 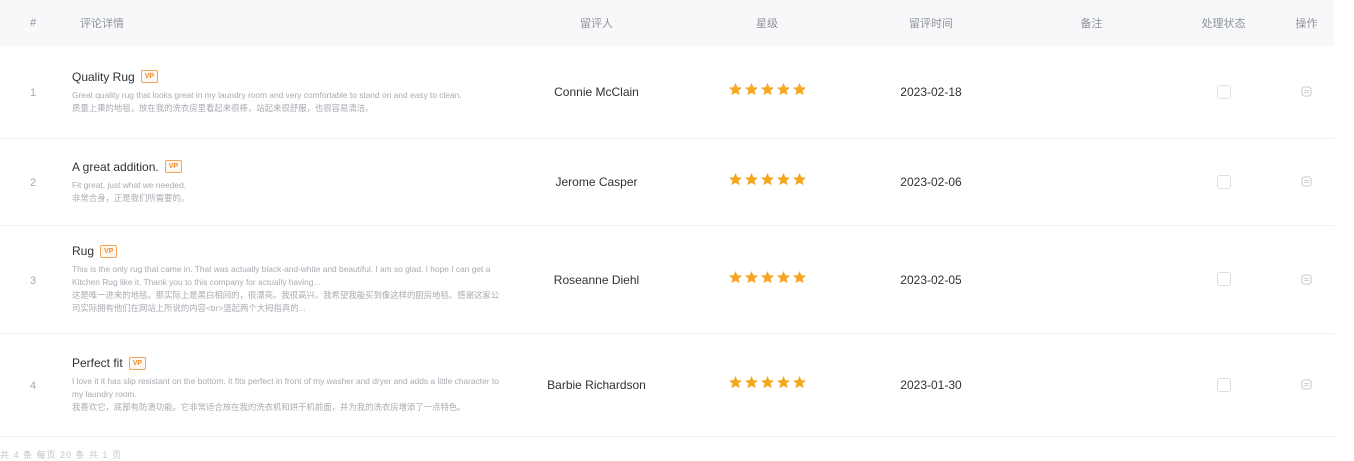 What do you see at coordinates (102, 24) in the screenshot?
I see `header-detail: 评论详情` at bounding box center [102, 24].